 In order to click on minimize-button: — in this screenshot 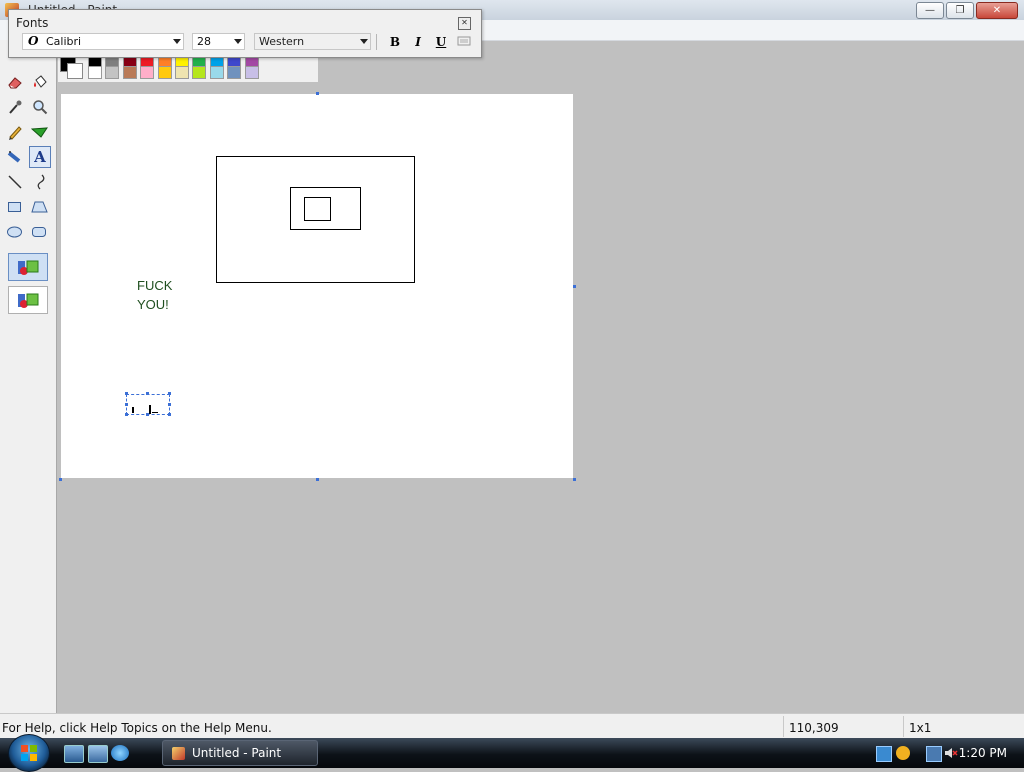, I will do `click(930, 10)`.